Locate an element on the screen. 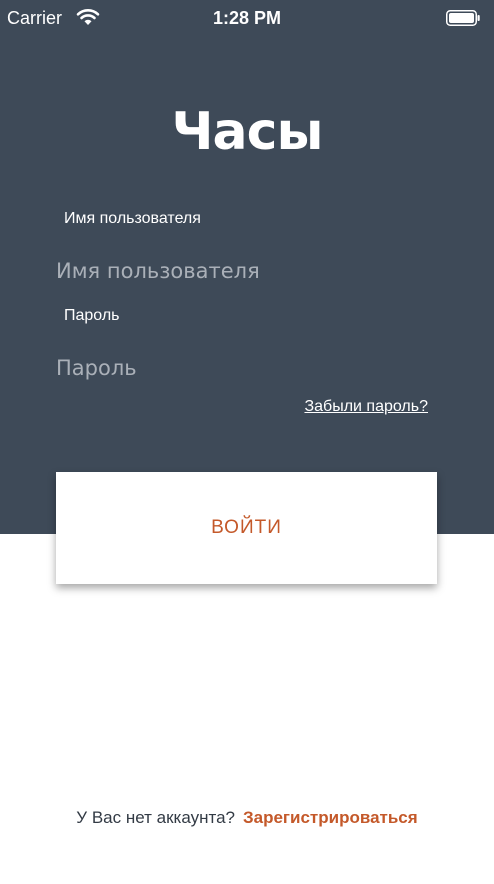 This screenshot has height=884, width=494. battery-icon is located at coordinates (463, 18).